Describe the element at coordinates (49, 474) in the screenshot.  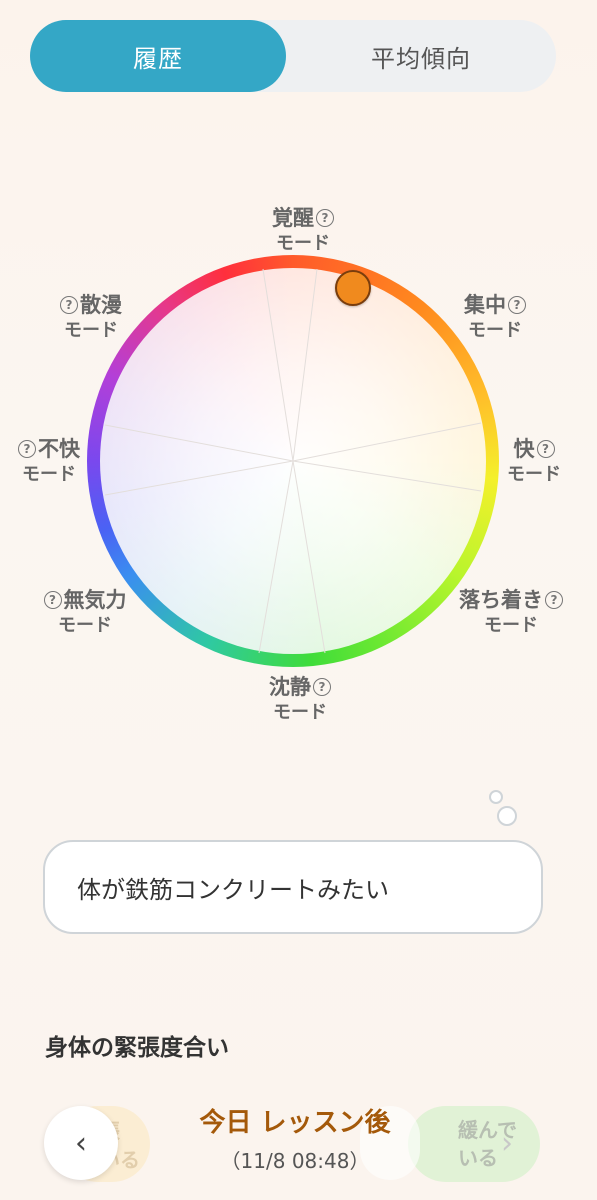
I see `mode-unpleasant-sub: モード` at that location.